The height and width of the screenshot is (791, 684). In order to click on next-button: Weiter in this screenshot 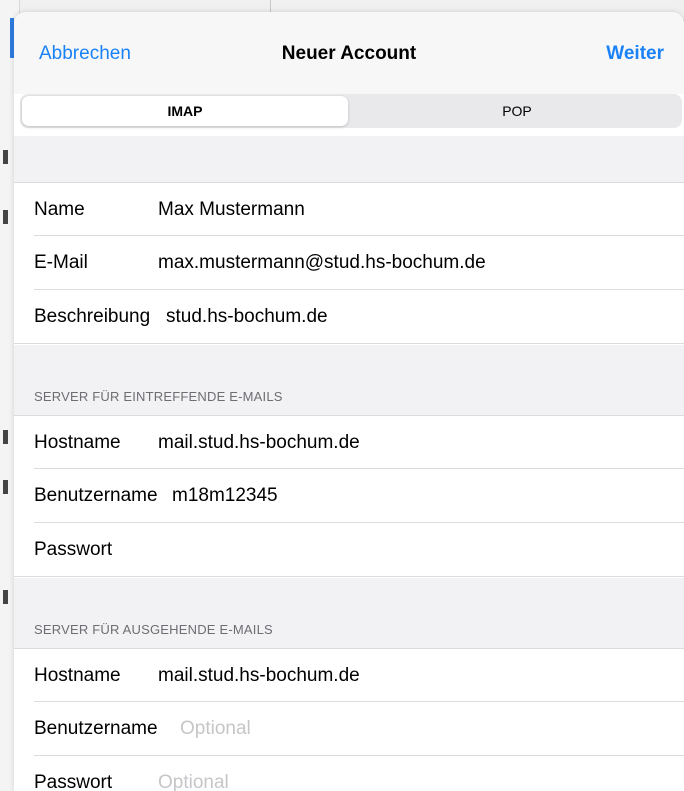, I will do `click(635, 54)`.